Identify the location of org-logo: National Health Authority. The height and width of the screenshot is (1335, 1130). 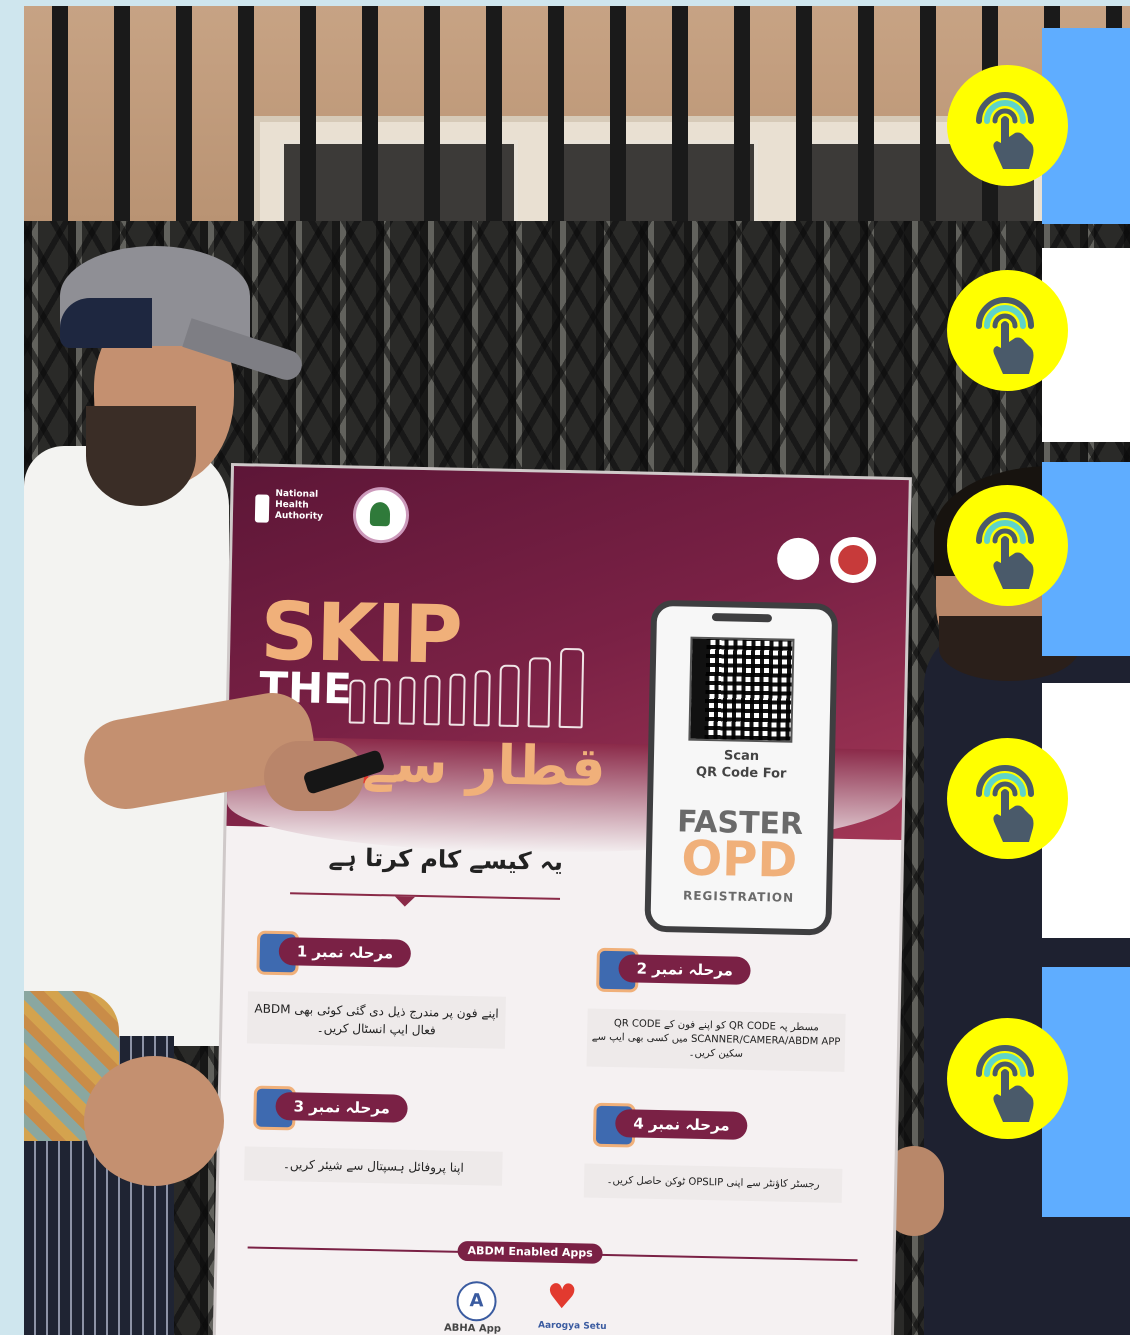
(299, 505).